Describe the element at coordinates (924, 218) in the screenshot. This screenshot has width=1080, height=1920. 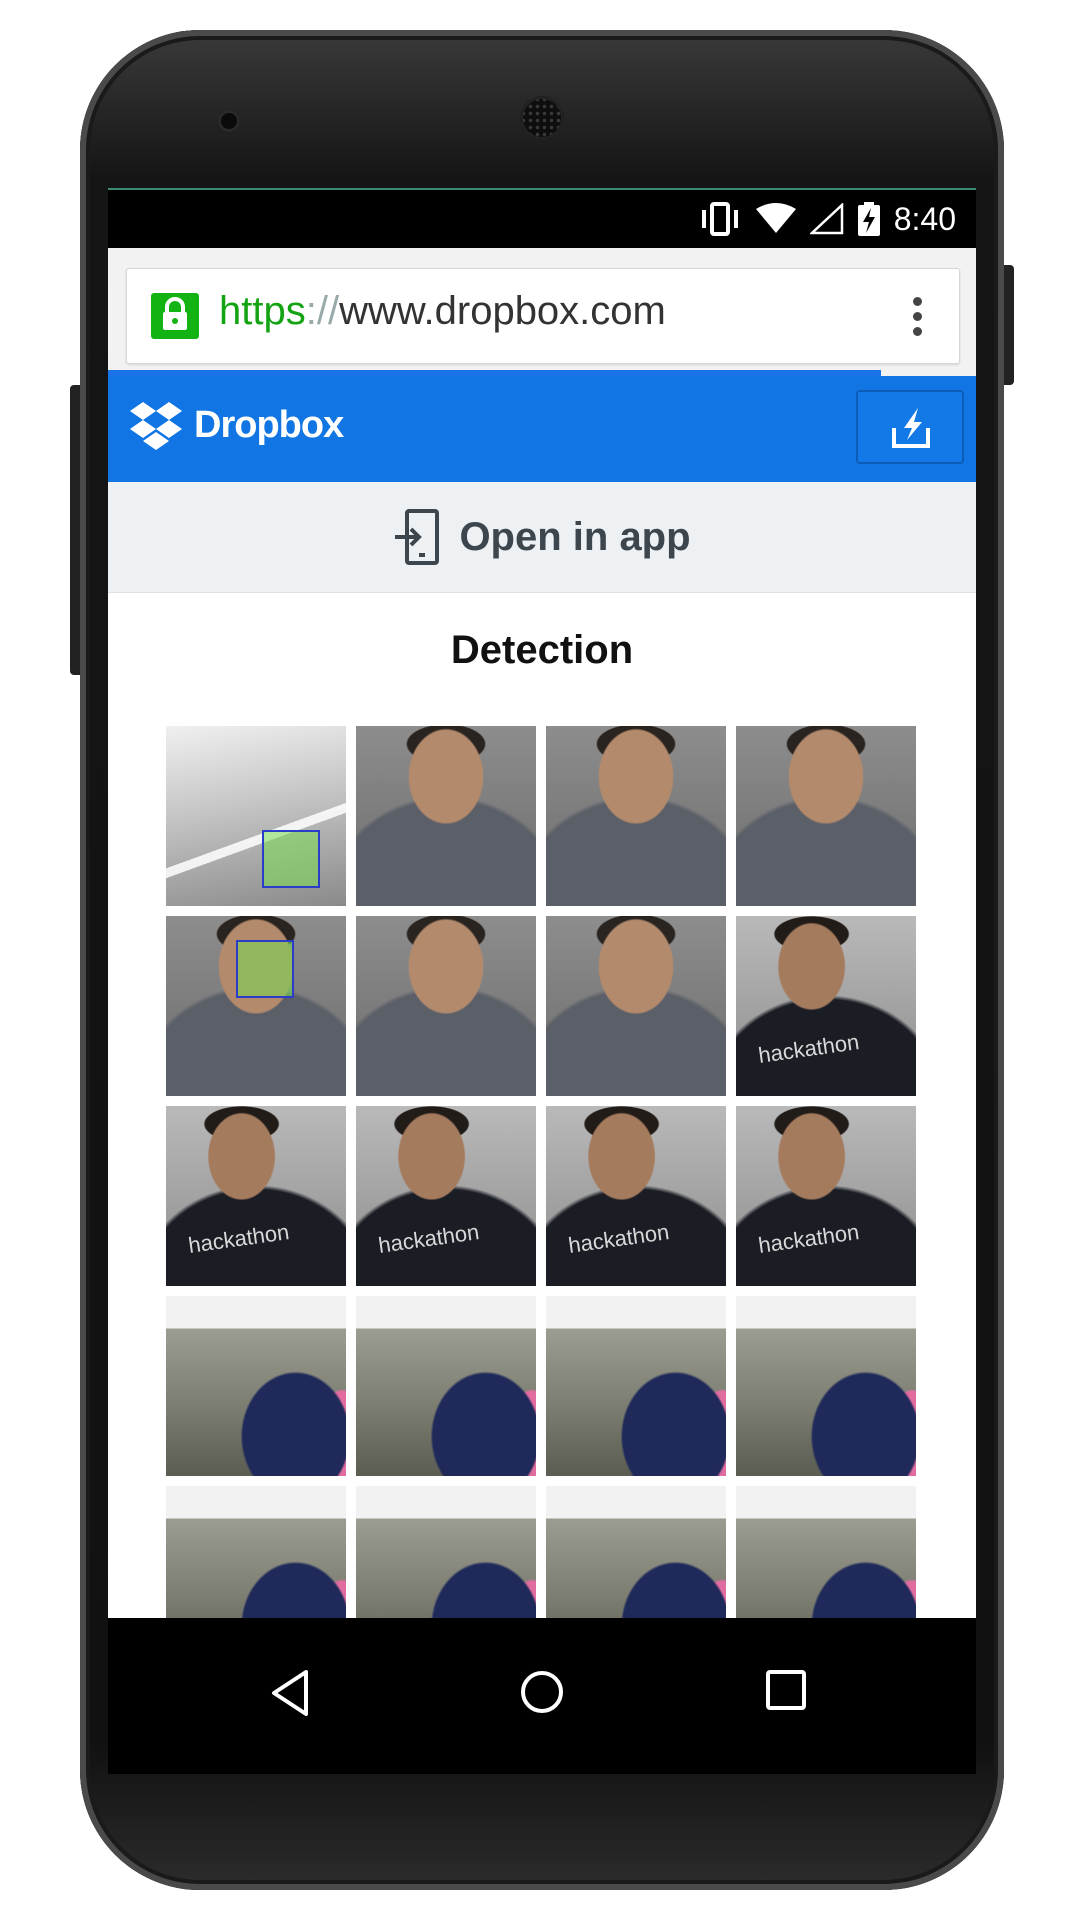
I see `status-clock: 8:40` at that location.